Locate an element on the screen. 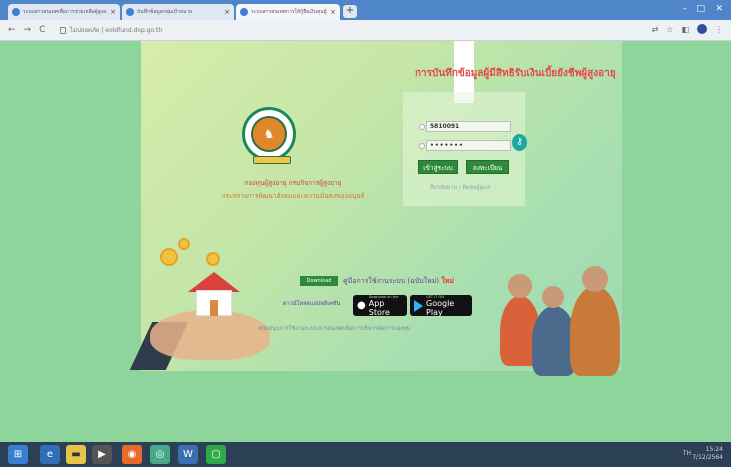 The image size is (731, 467). app-download-label: ดาวน์โหลดแอปพลิเคชัน is located at coordinates (312, 304).